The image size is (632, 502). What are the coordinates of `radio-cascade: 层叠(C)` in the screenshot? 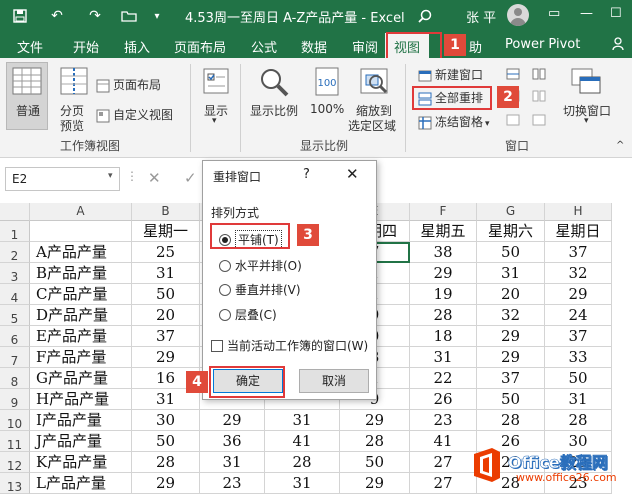 It's located at (248, 314).